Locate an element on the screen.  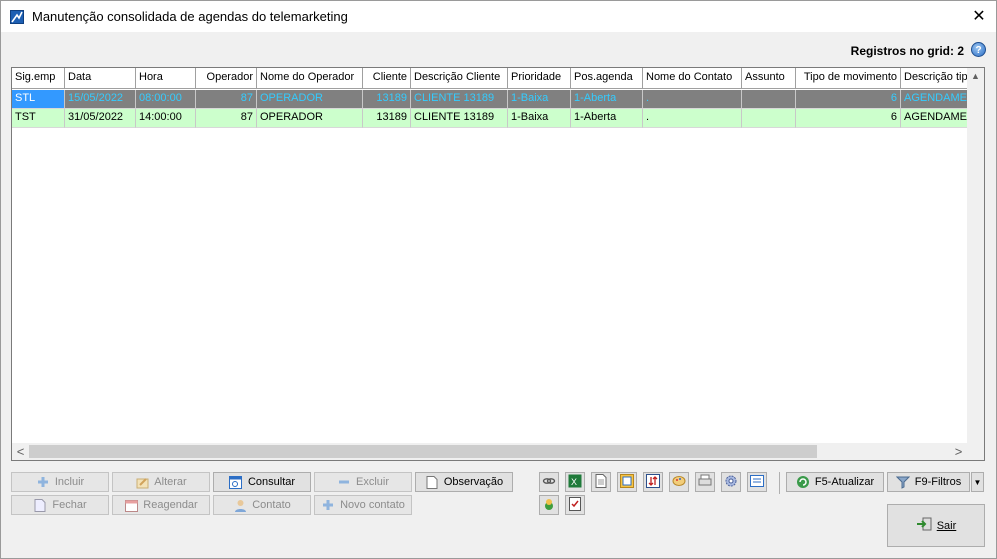
incluir-button: Incluir is located at coordinates (60, 482).